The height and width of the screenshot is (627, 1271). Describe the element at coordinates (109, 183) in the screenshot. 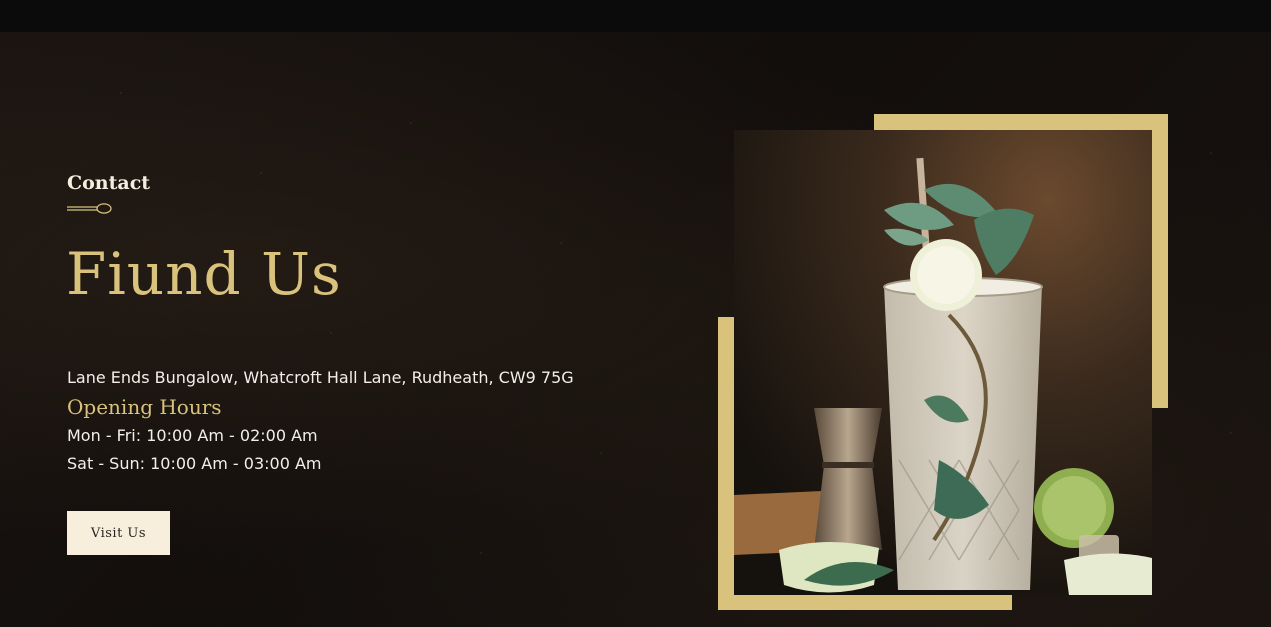

I see `section-eyebrow: Contact` at that location.